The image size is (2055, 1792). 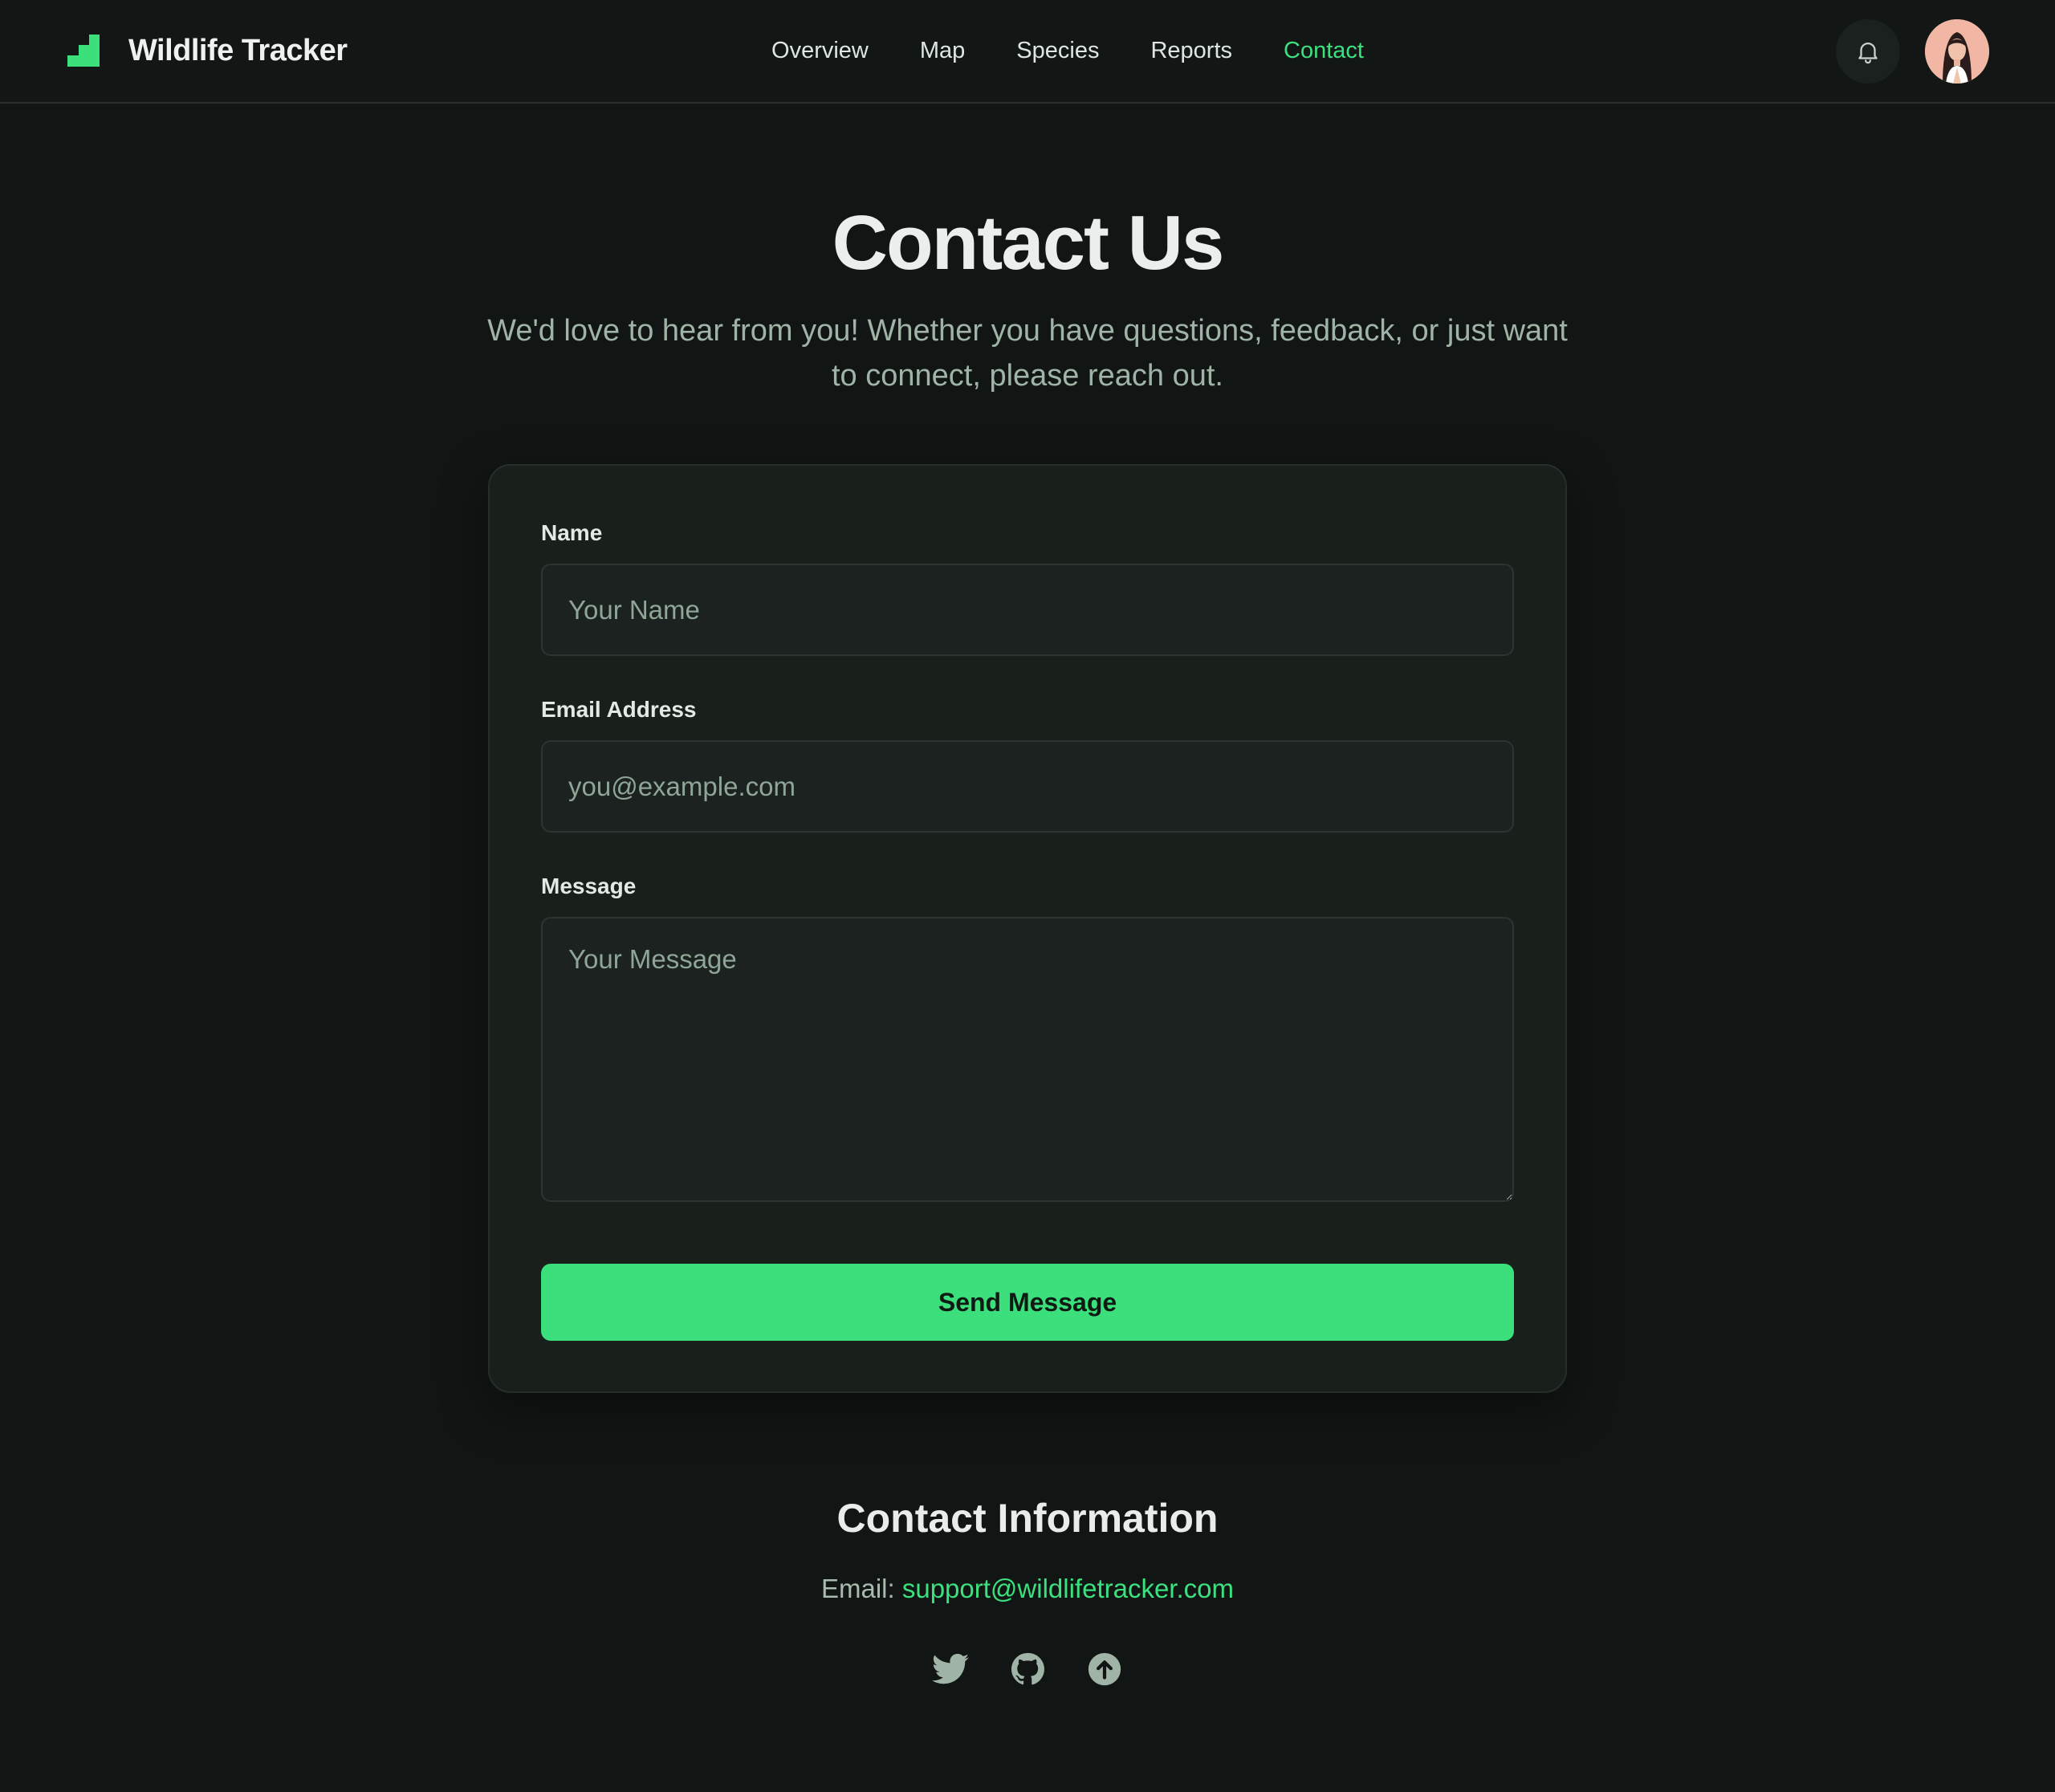 I want to click on name-input, so click(x=1027, y=610).